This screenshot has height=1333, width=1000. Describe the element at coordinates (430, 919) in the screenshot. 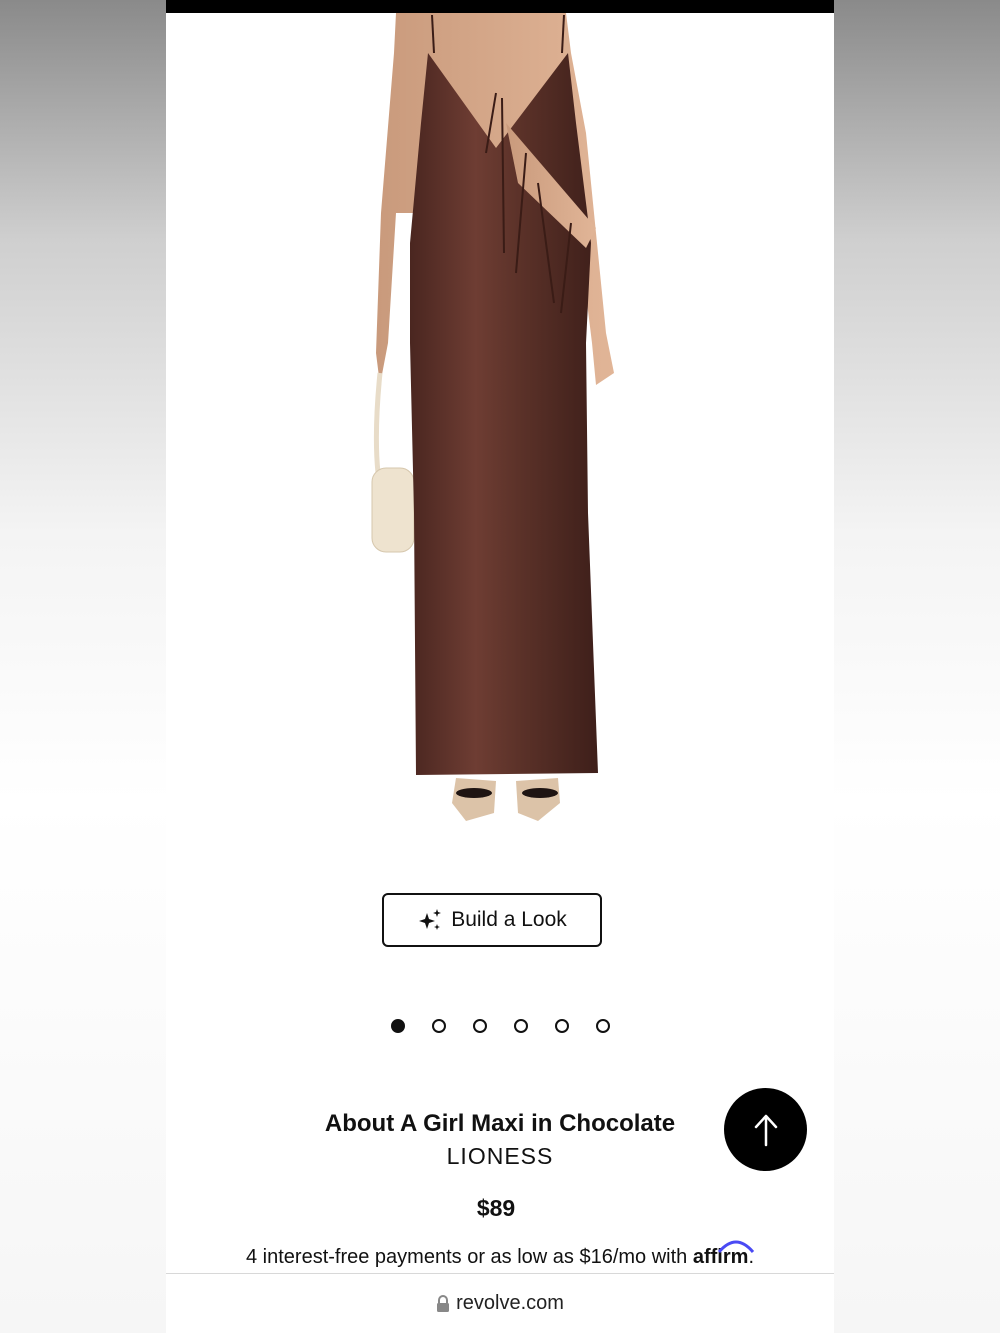

I see `sparkle-icon` at that location.